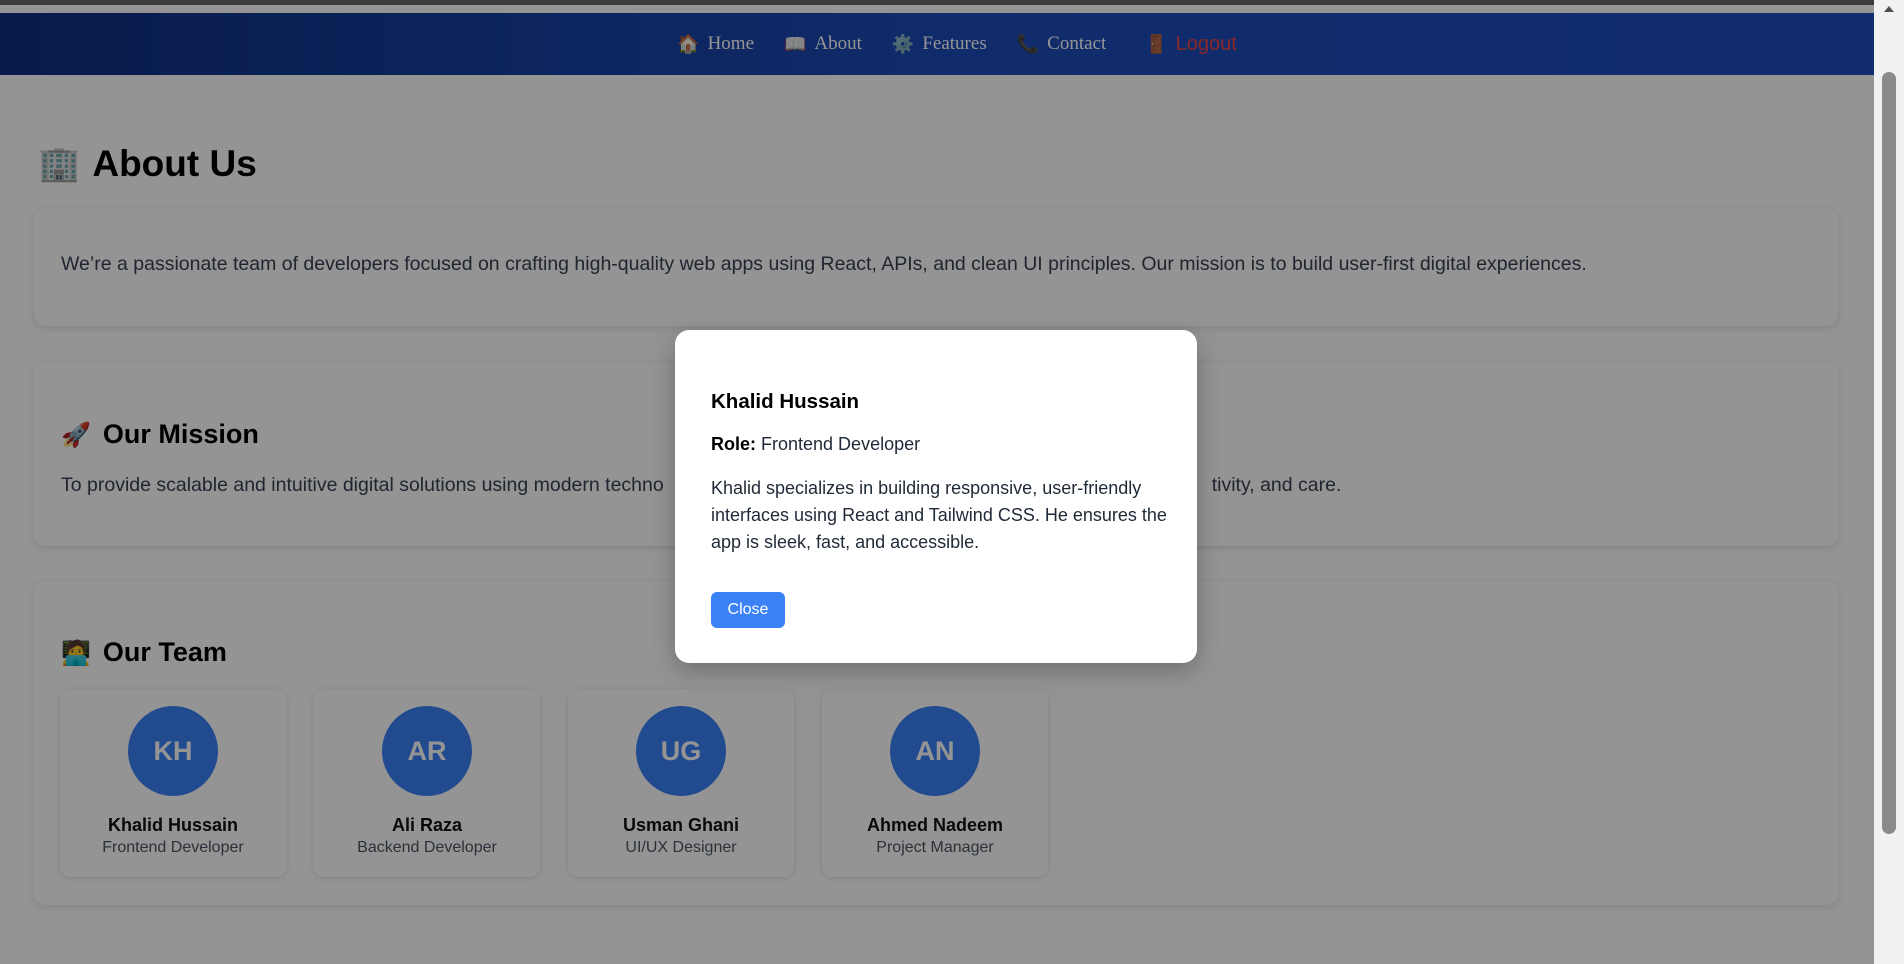  I want to click on page-scrollbar, so click(1889, 482).